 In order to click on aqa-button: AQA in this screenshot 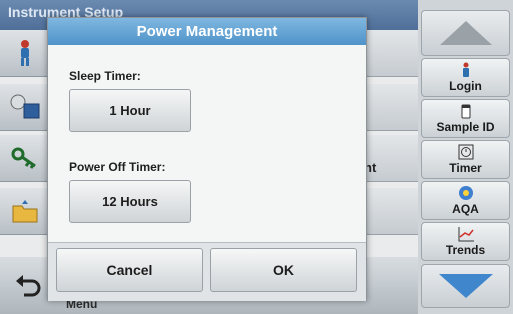, I will do `click(465, 200)`.